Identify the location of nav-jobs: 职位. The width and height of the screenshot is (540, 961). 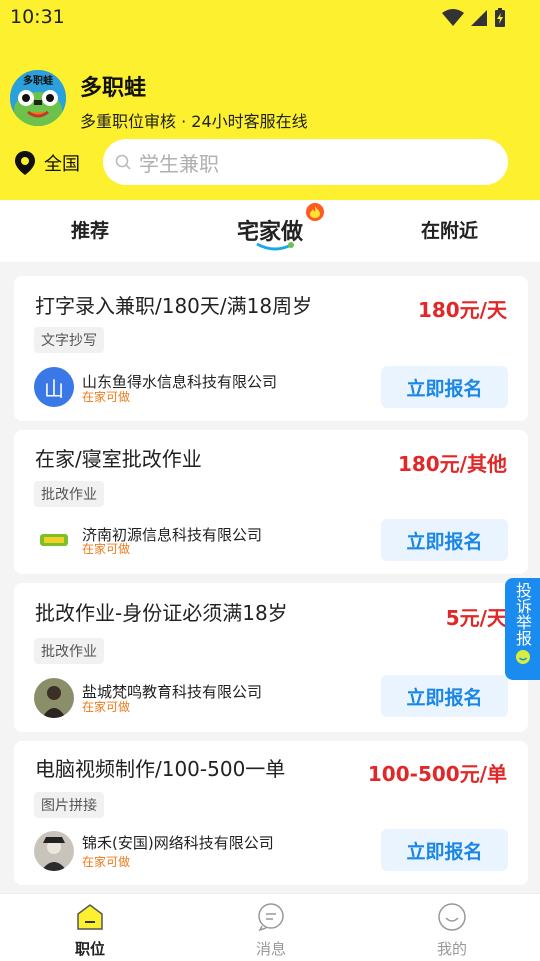
(90, 930).